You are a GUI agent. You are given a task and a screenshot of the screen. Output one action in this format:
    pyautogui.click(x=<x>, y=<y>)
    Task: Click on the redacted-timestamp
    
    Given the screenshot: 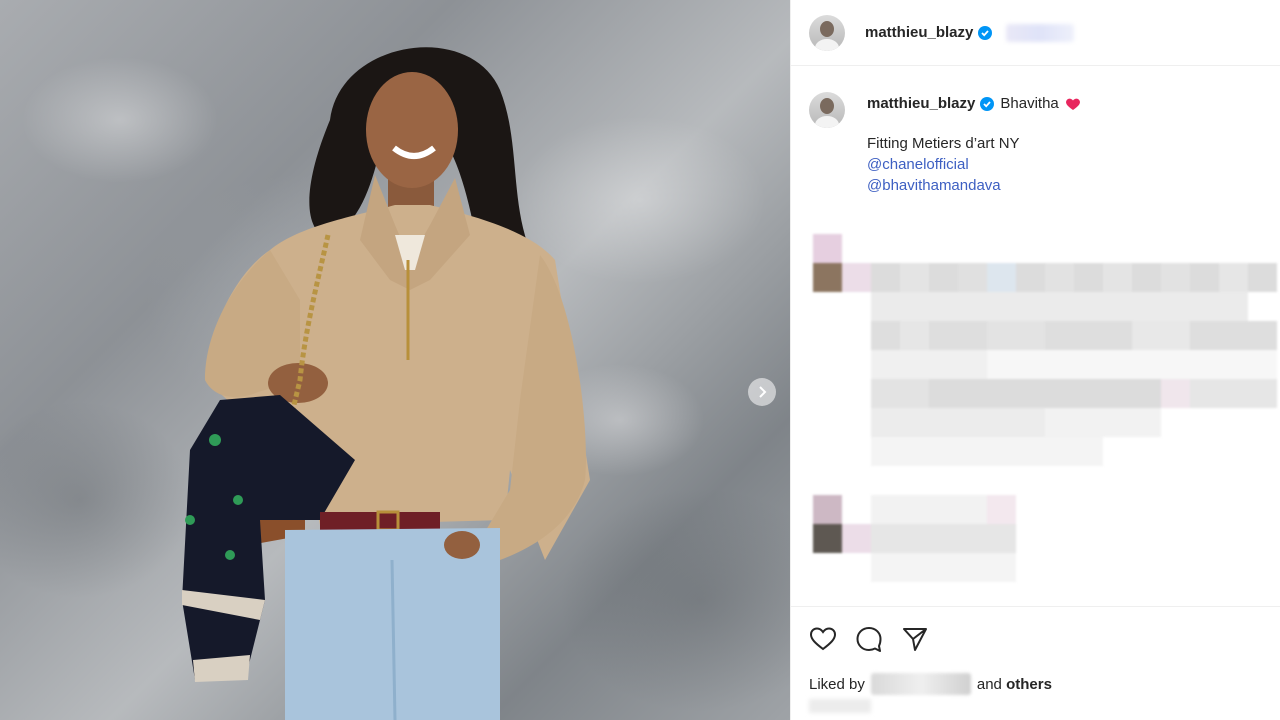 What is the action you would take?
    pyautogui.click(x=840, y=706)
    